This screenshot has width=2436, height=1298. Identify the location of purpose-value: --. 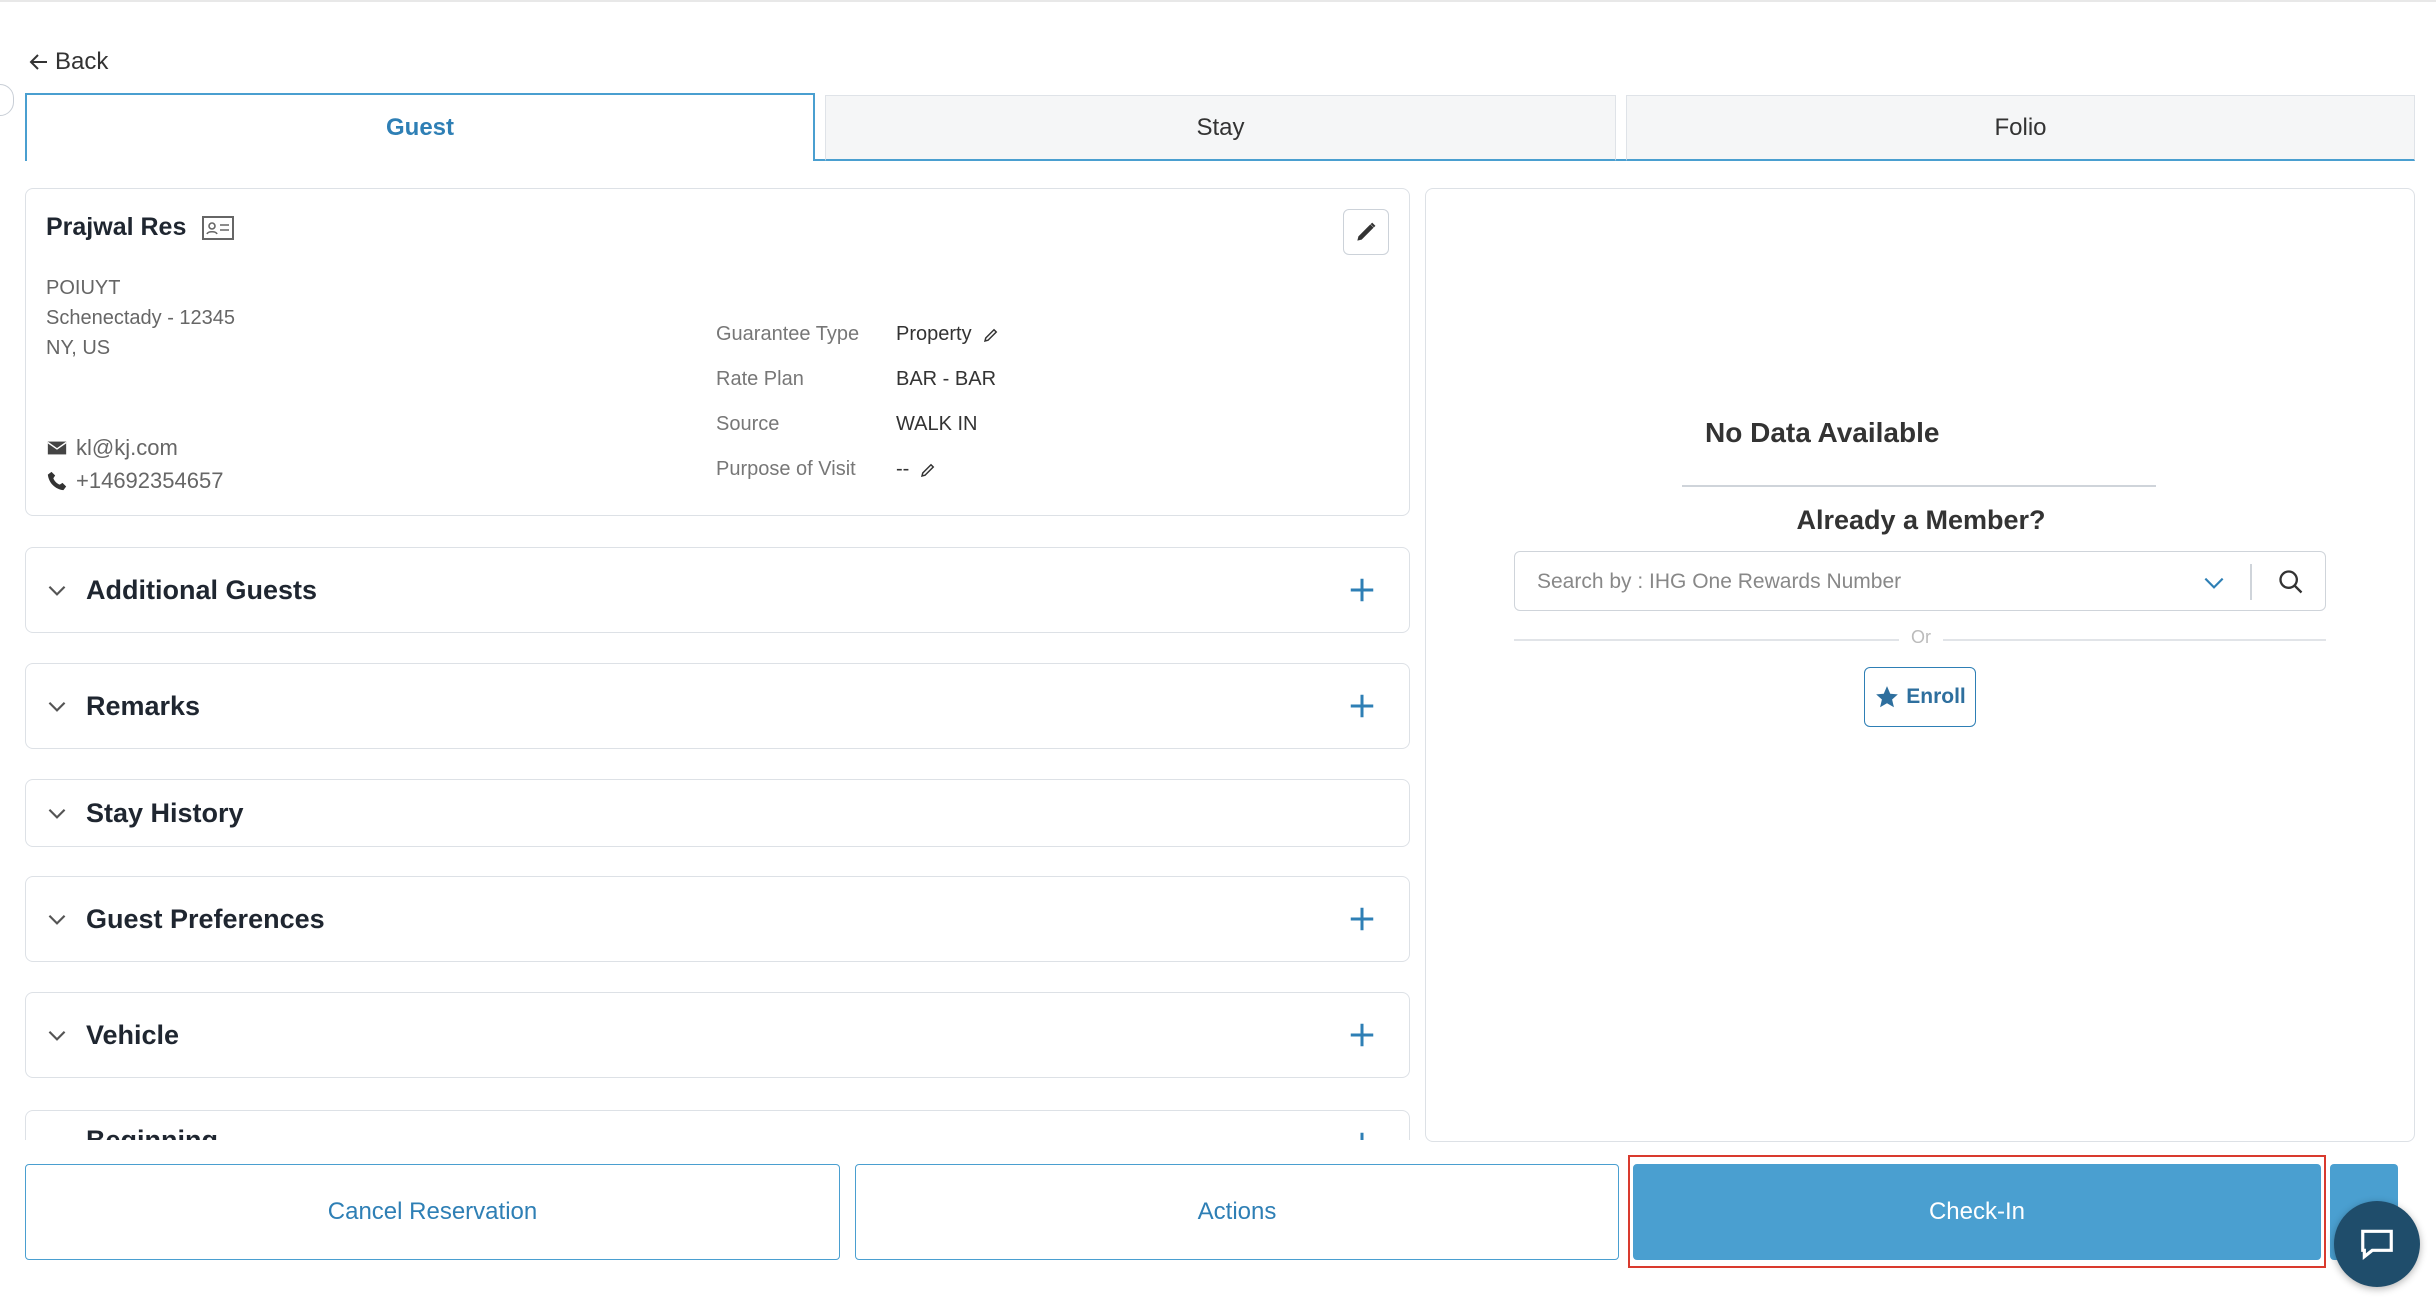
(903, 469).